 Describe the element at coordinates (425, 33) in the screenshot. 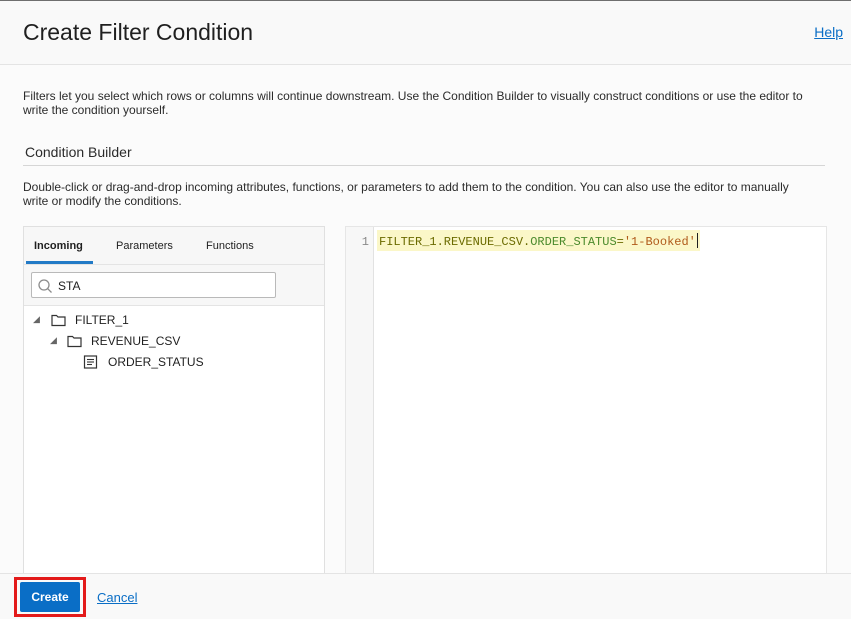

I see `dialog-header: Create Filter Condition Help` at that location.